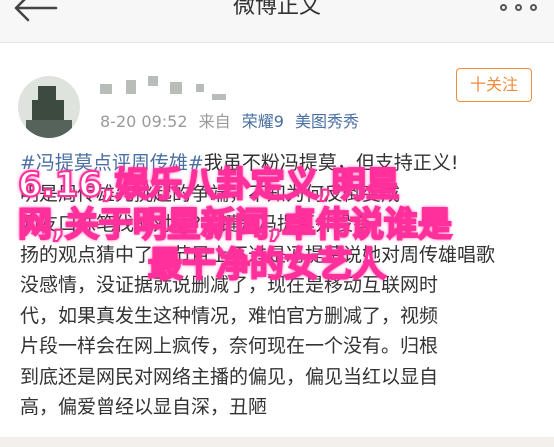 The height and width of the screenshot is (447, 554). Describe the element at coordinates (112, 163) in the screenshot. I see `hashtag-link: #冯提莫点评周传雄#` at that location.